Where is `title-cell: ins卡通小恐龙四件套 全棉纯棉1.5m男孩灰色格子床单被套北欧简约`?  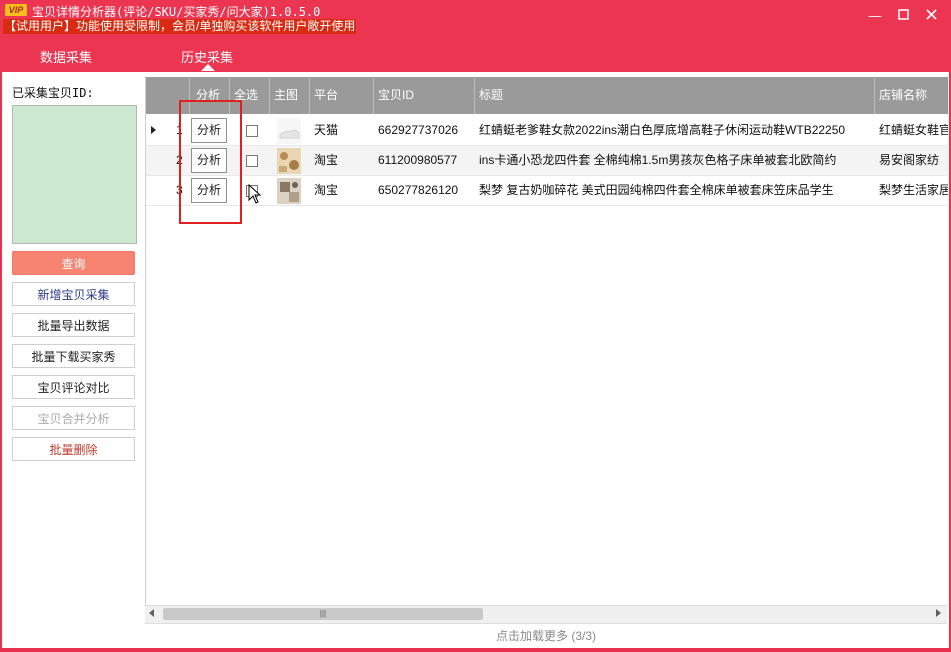
title-cell: ins卡通小恐龙四件套 全棉纯棉1.5m男孩灰色格子床单被套北欧简约 is located at coordinates (658, 160).